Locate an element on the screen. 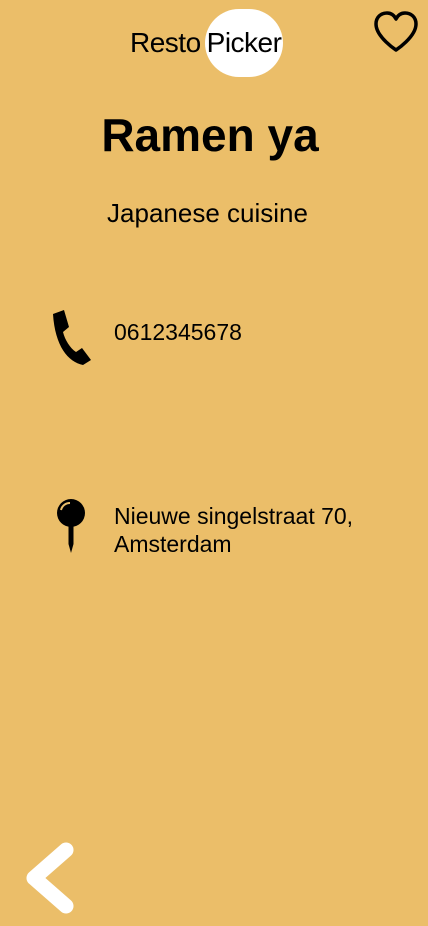 The width and height of the screenshot is (428, 926). back-button is located at coordinates (50, 878).